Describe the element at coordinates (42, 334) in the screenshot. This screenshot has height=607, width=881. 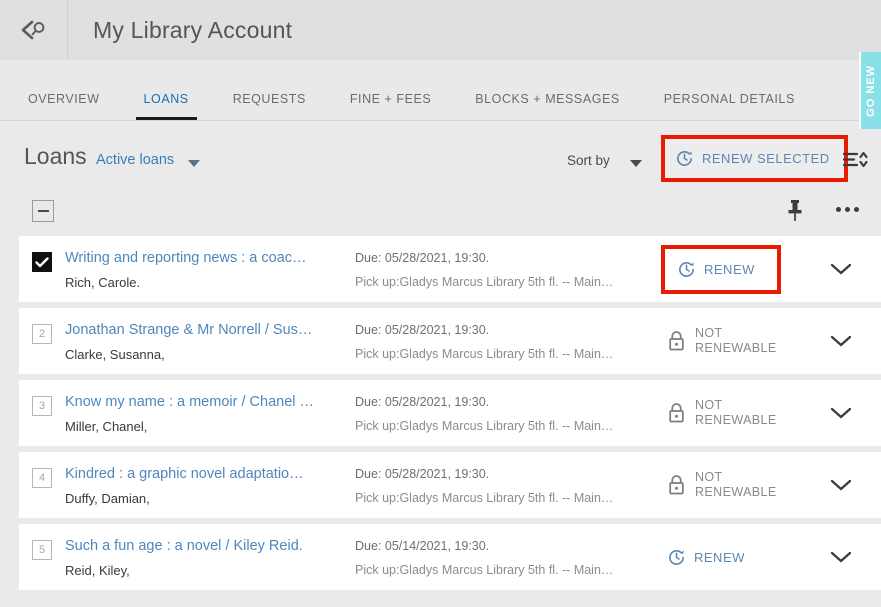
I see `row-2-checkbox: 2` at that location.